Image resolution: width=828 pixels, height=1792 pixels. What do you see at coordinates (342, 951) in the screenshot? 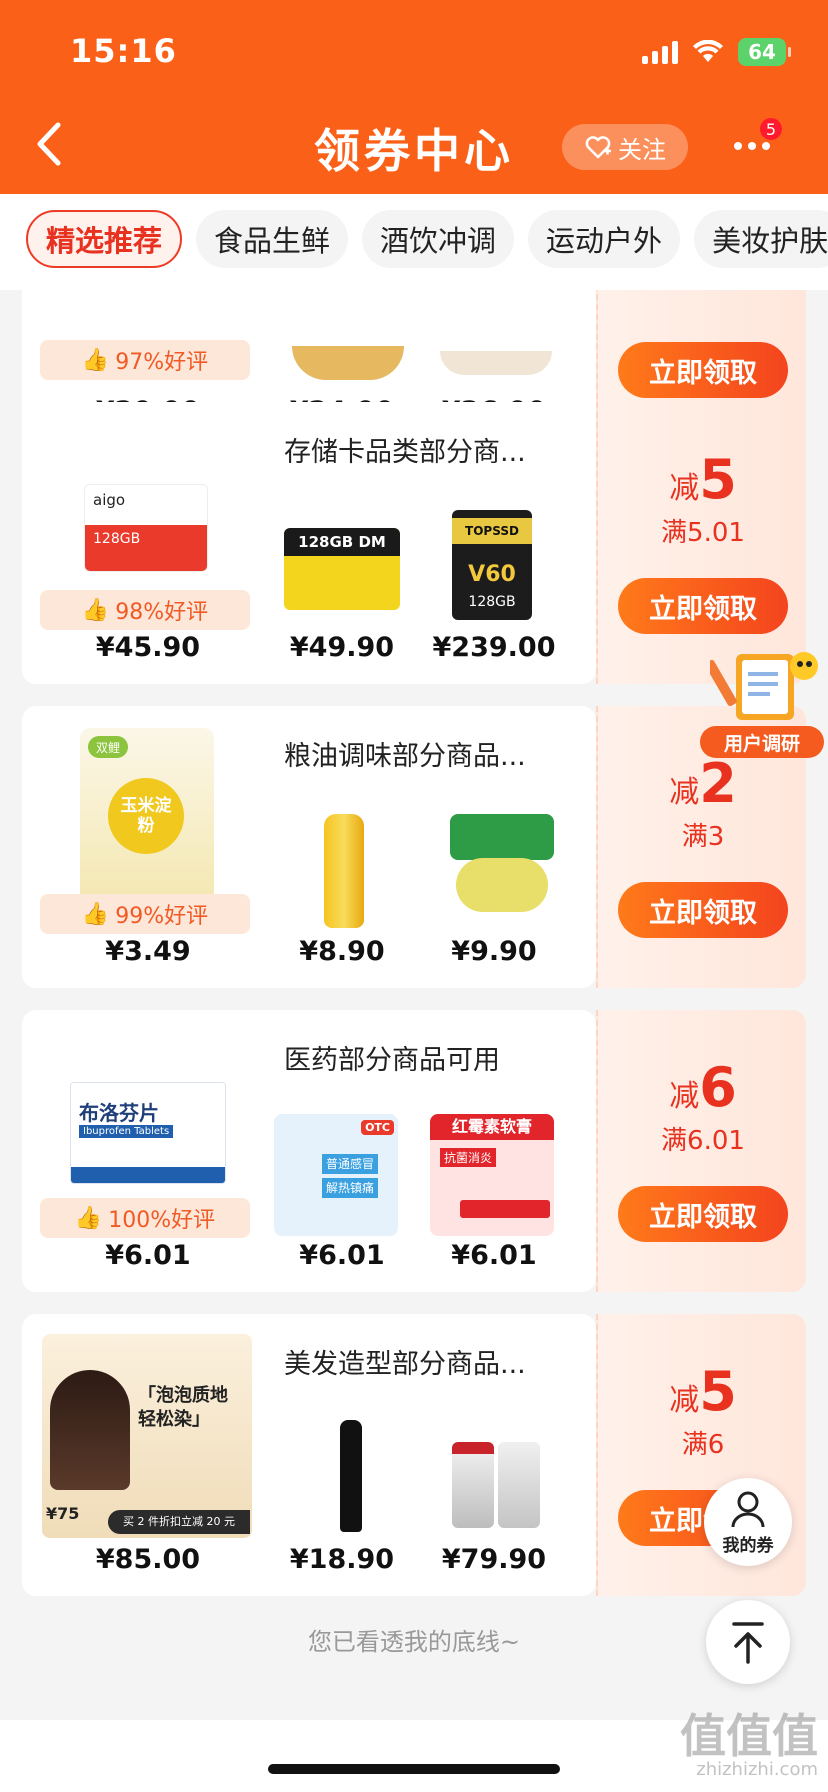
I see `product-price: ¥8.90` at bounding box center [342, 951].